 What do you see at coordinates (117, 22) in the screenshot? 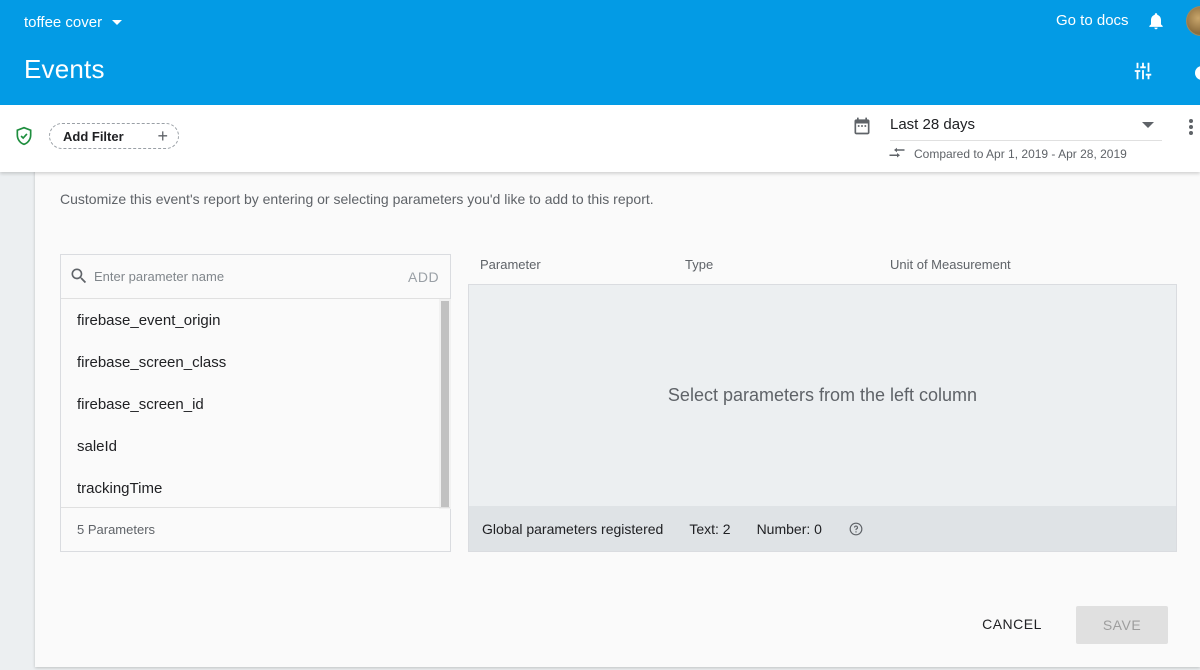
I see `caret-down-icon` at bounding box center [117, 22].